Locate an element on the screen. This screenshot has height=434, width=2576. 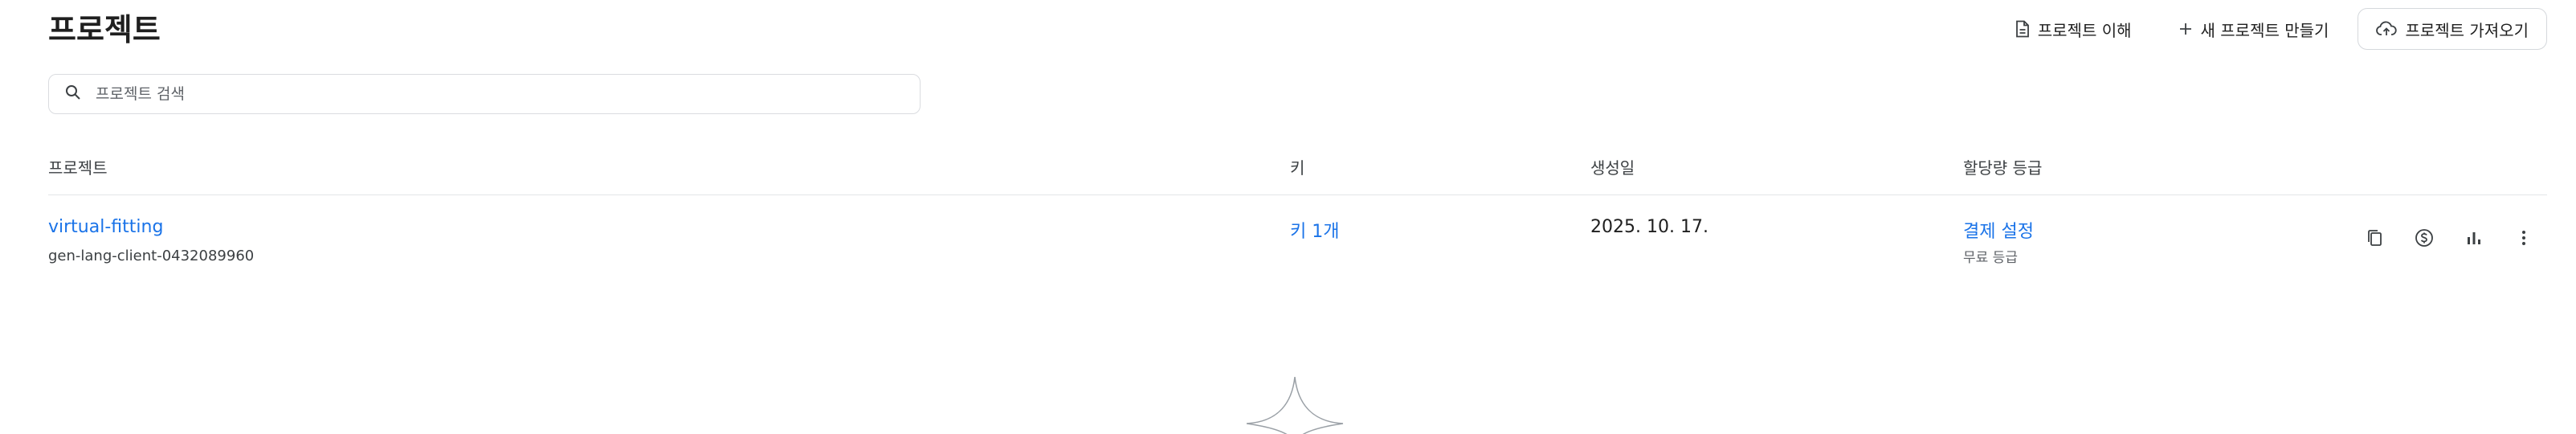
more-vert-icon is located at coordinates (2524, 238).